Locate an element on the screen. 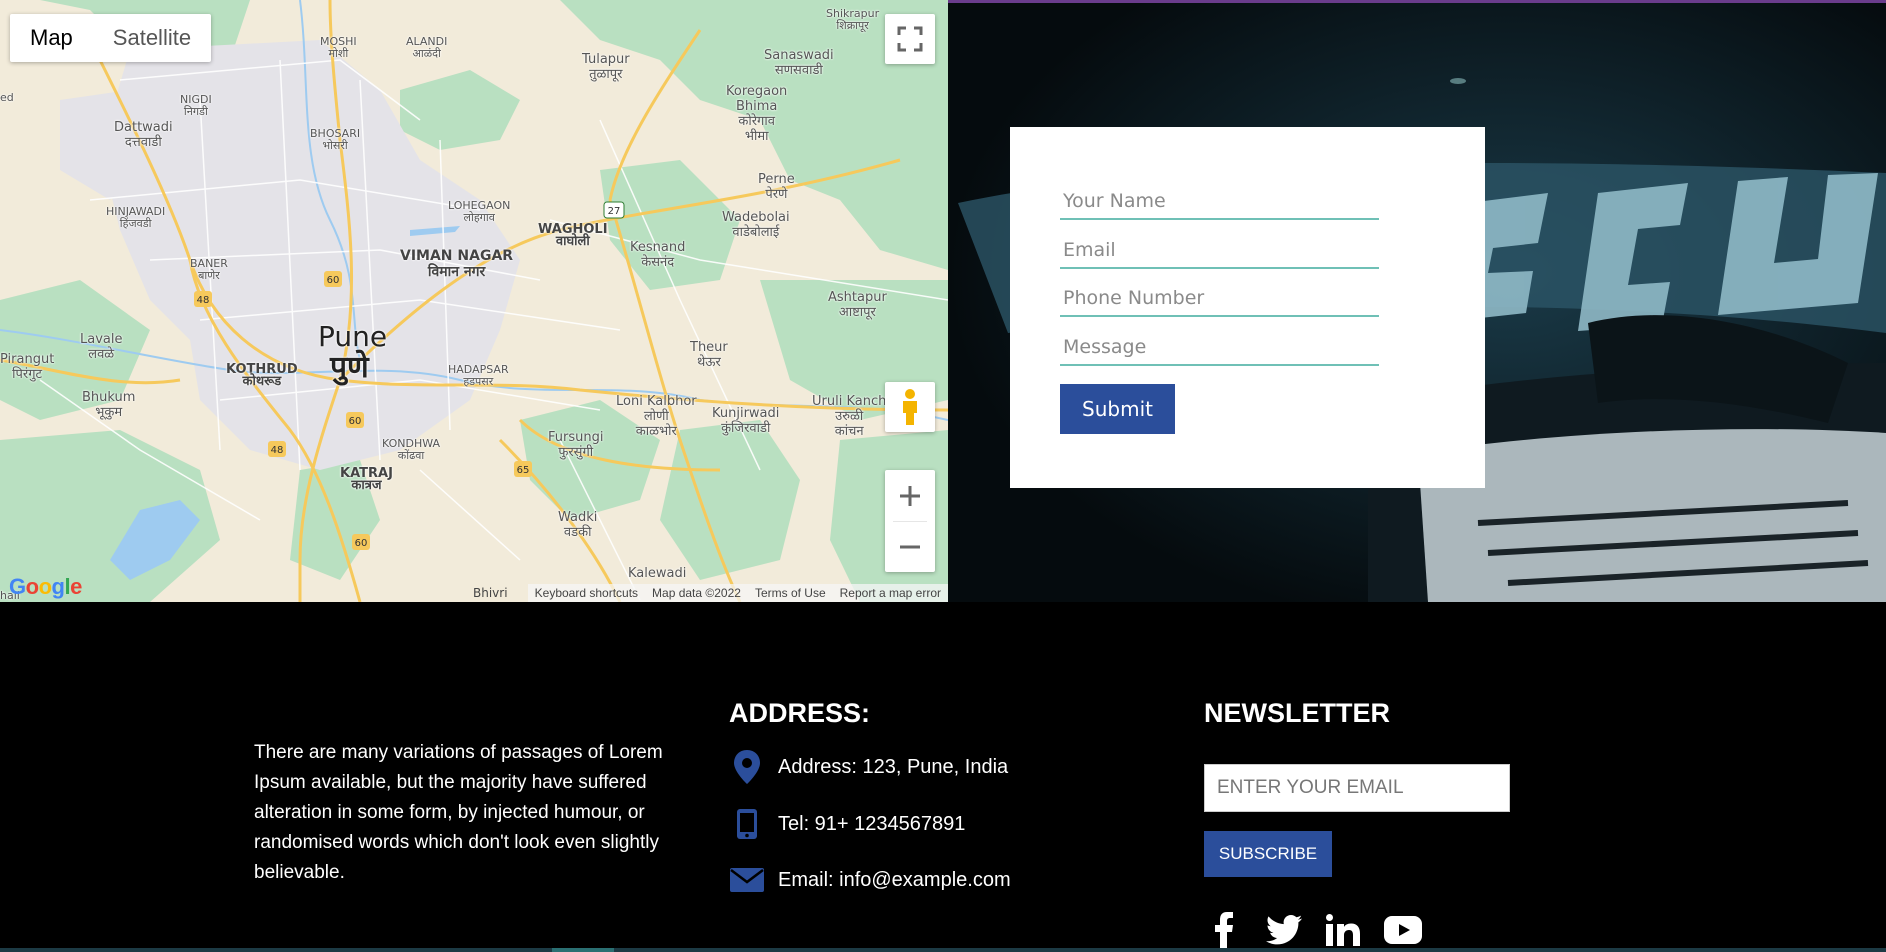 This screenshot has width=1886, height=952. google-logo: Google is located at coordinates (45, 587).